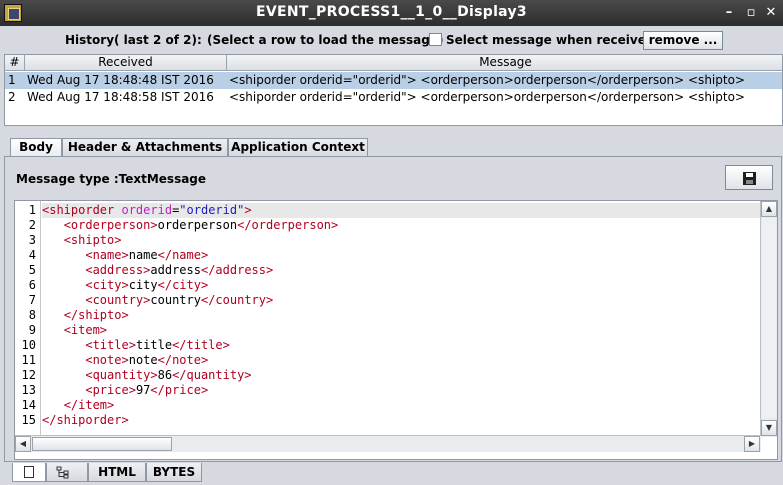  Describe the element at coordinates (117, 472) in the screenshot. I see `tab-html-view: HTML` at that location.